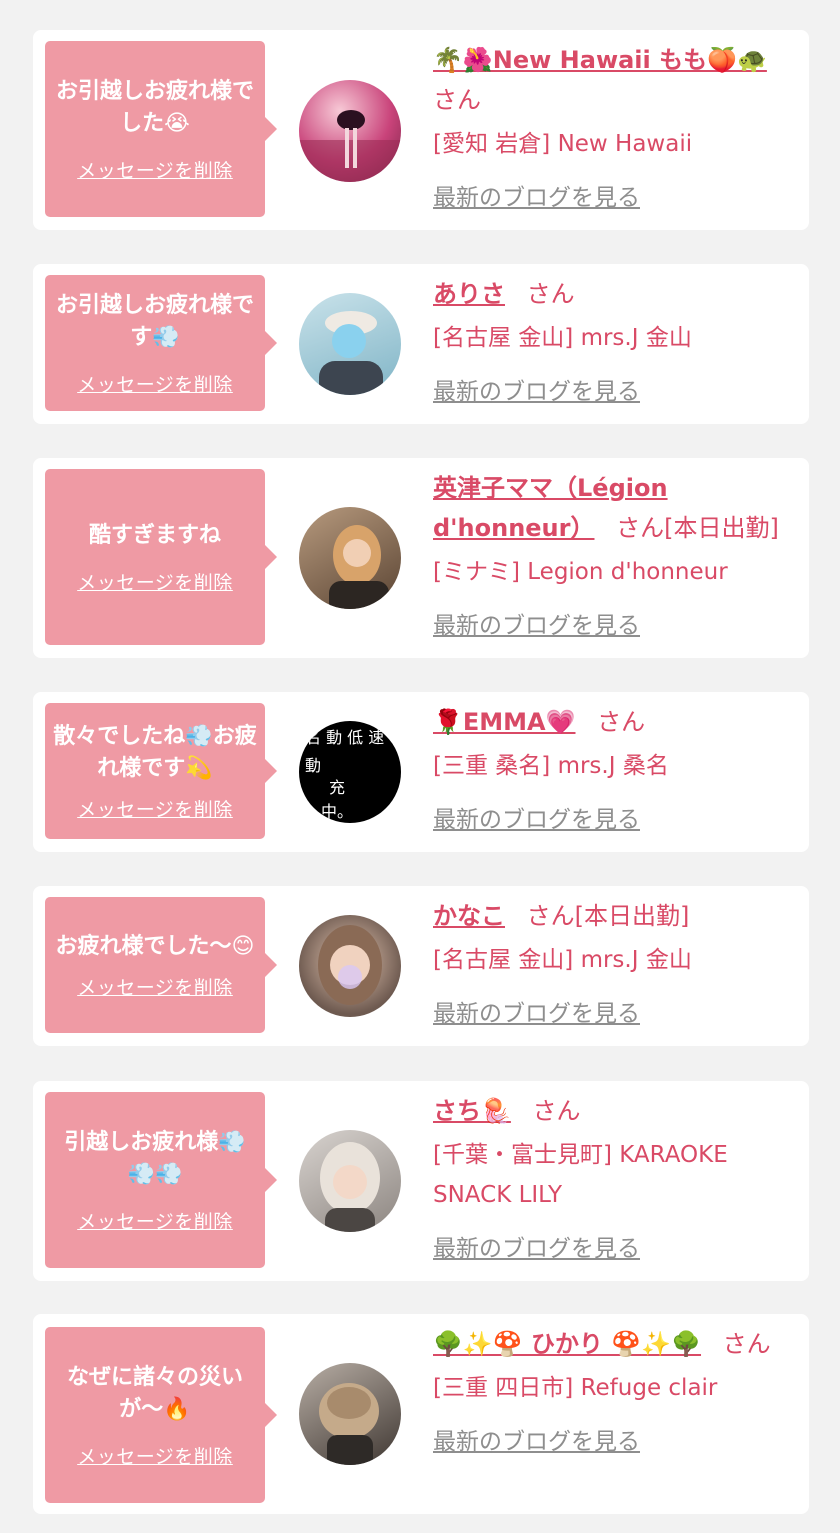  What do you see at coordinates (563, 144) in the screenshot?
I see `shop-label: [愛知 岩倉] New Hawaii` at bounding box center [563, 144].